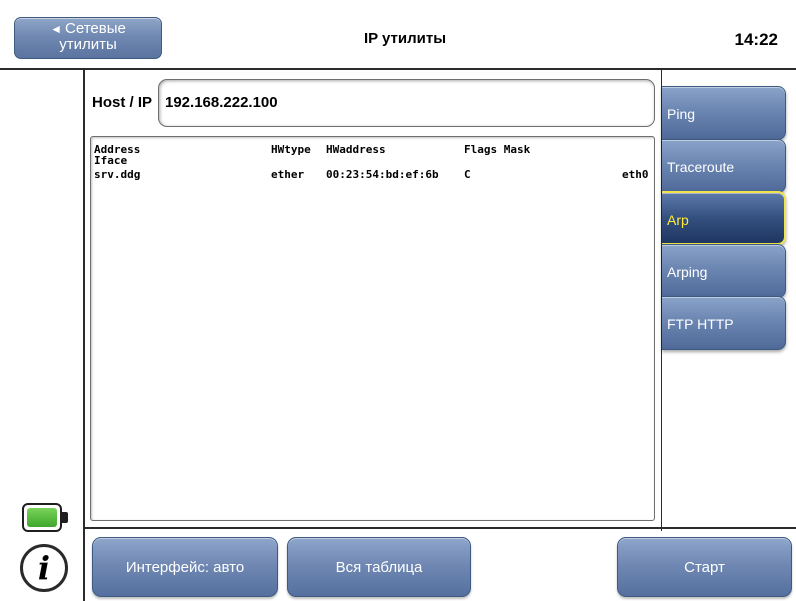 Image resolution: width=796 pixels, height=601 pixels. What do you see at coordinates (756, 39) in the screenshot?
I see `clock: 14:22` at bounding box center [756, 39].